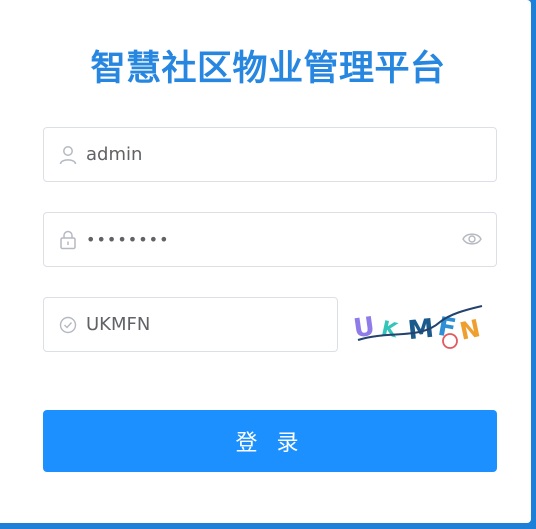 This screenshot has width=536, height=529. What do you see at coordinates (390, 329) in the screenshot?
I see `svg-text: K` at bounding box center [390, 329].